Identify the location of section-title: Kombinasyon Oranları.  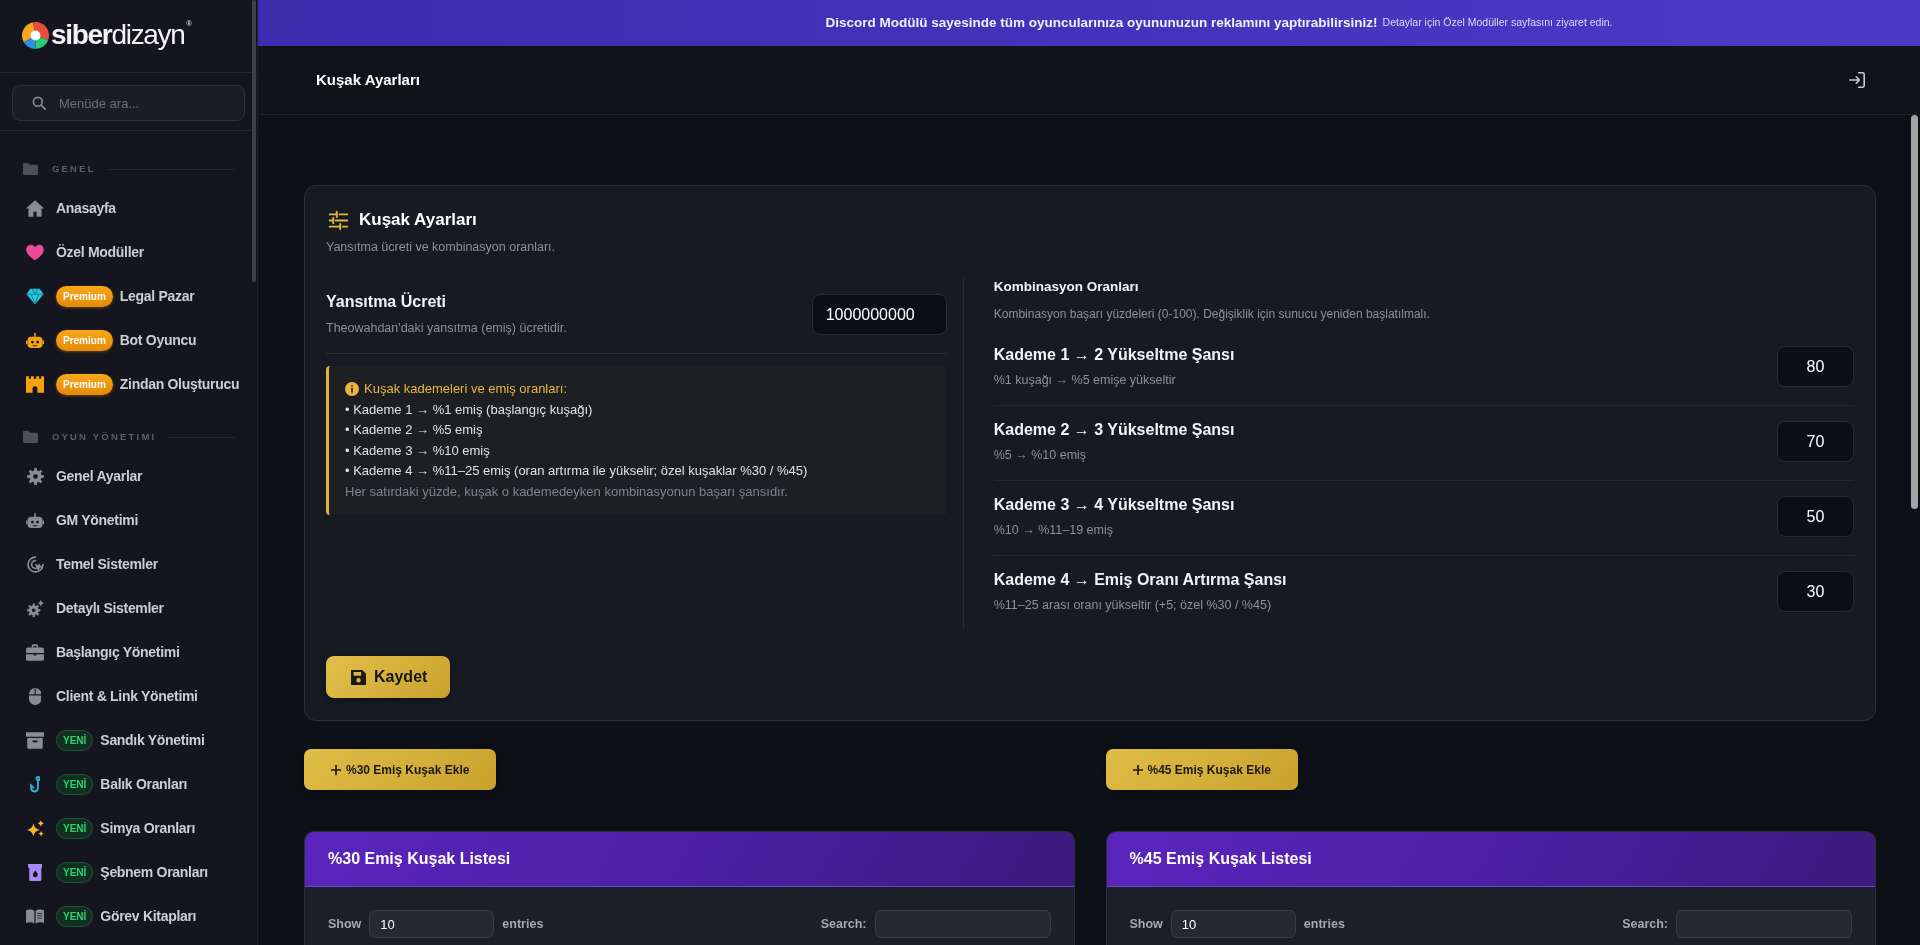
(1066, 287).